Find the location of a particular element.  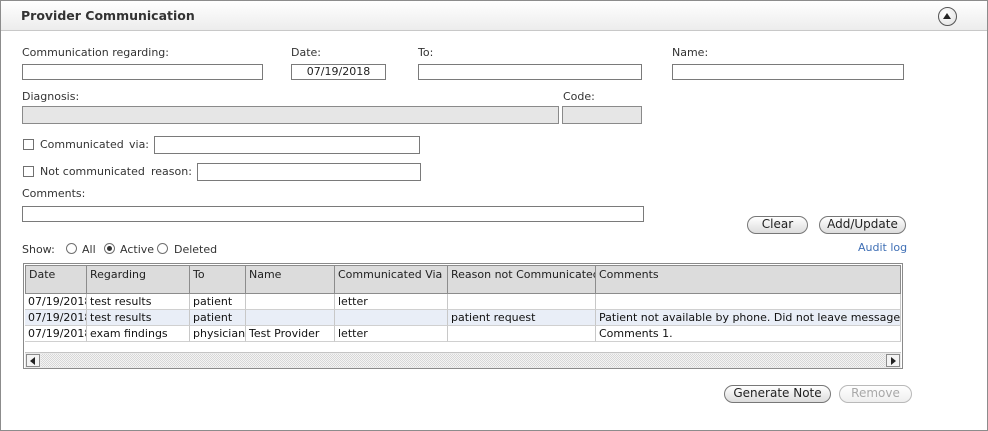

add-update-button: Add/Update is located at coordinates (862, 225).